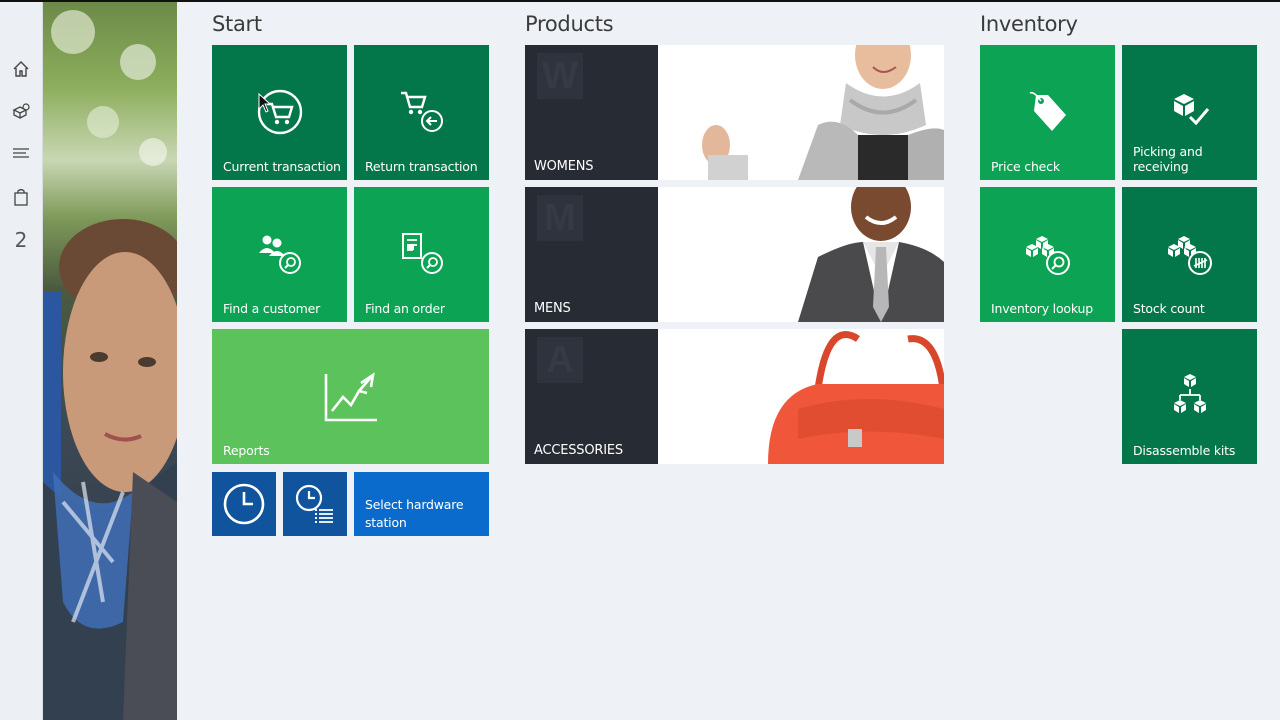  Describe the element at coordinates (279, 112) in the screenshot. I see `current-transaction-tile: Current transaction` at that location.